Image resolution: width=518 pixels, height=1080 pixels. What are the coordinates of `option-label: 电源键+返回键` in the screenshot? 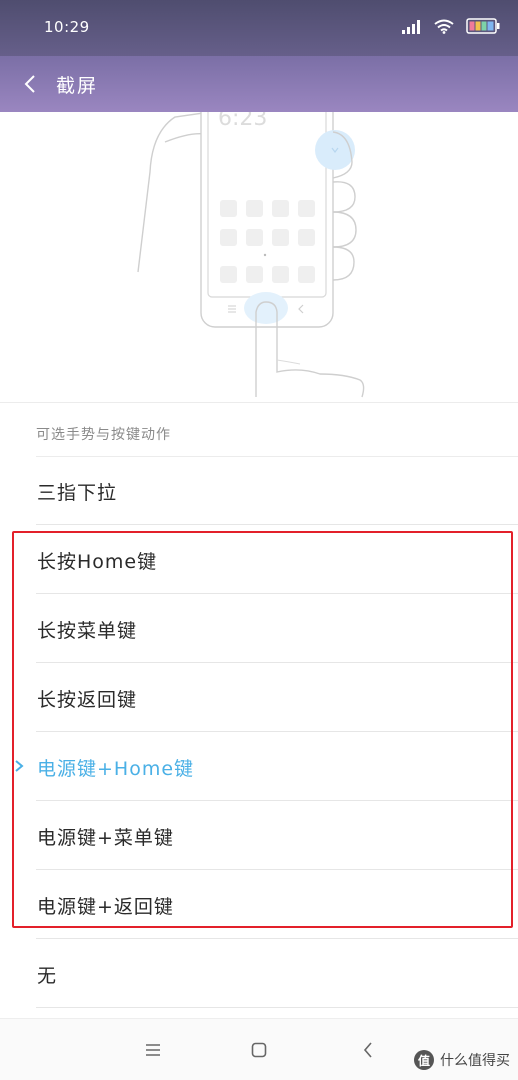 It's located at (105, 906).